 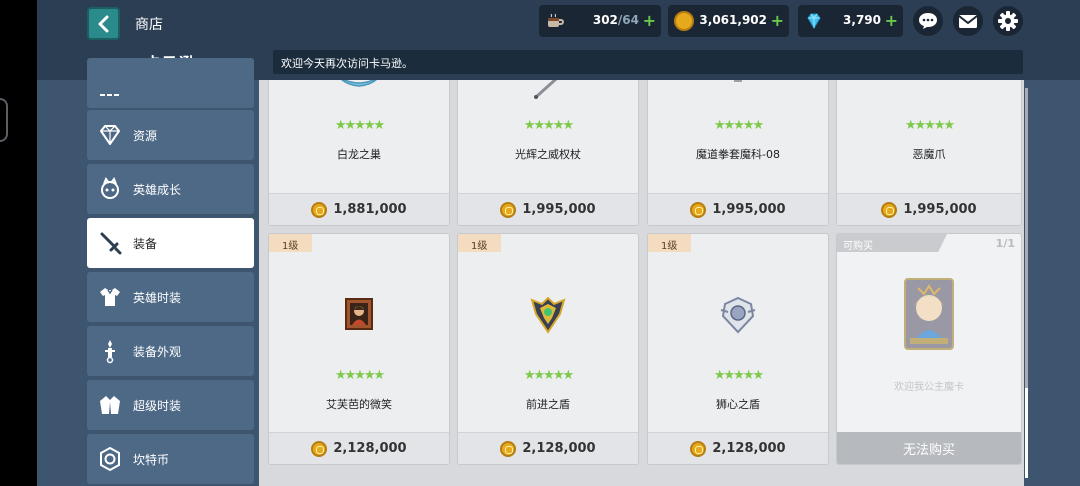 I want to click on shop-item-card-disabled: 可购买 1/1 欢迎我公主魔卡 无法购买, so click(x=929, y=349).